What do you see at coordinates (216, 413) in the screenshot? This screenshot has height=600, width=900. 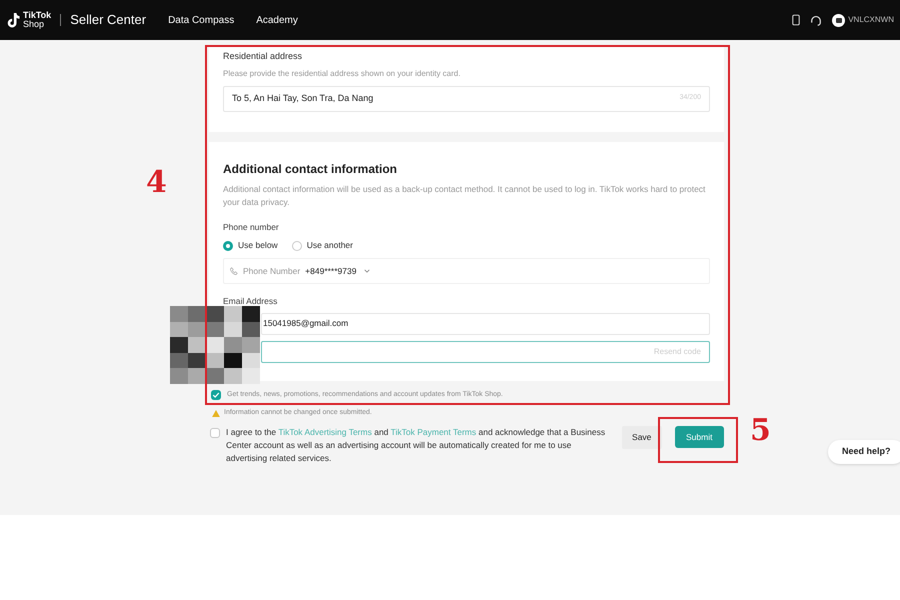 I see `warning-icon` at bounding box center [216, 413].